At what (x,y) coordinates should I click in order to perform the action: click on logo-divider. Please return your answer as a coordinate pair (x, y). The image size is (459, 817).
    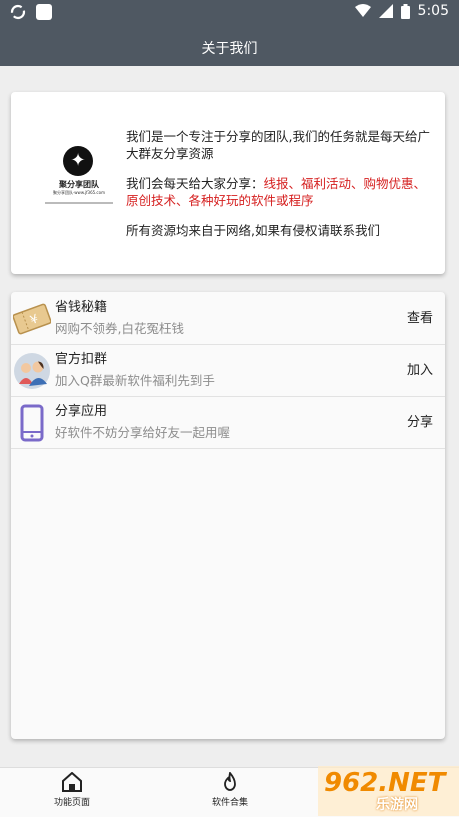
    Looking at the image, I should click on (79, 203).